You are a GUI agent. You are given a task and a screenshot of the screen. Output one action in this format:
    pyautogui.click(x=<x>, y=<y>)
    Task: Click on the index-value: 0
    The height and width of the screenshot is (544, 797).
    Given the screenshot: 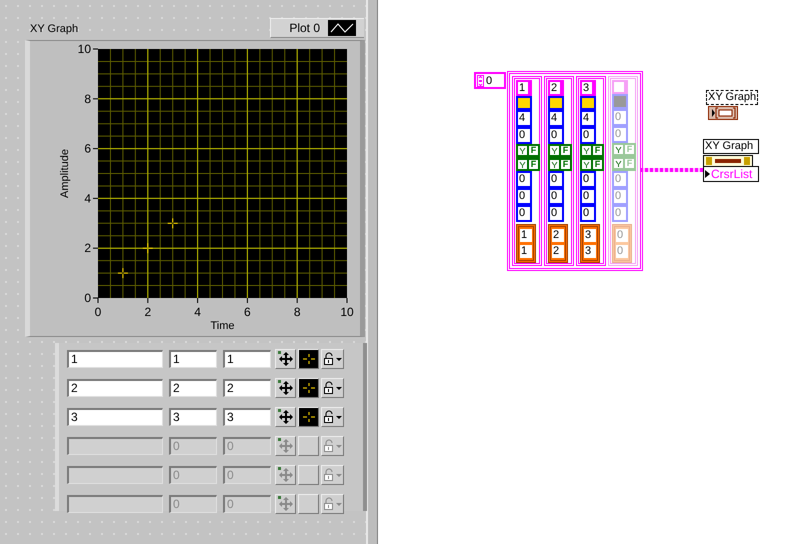 What is the action you would take?
    pyautogui.click(x=489, y=80)
    